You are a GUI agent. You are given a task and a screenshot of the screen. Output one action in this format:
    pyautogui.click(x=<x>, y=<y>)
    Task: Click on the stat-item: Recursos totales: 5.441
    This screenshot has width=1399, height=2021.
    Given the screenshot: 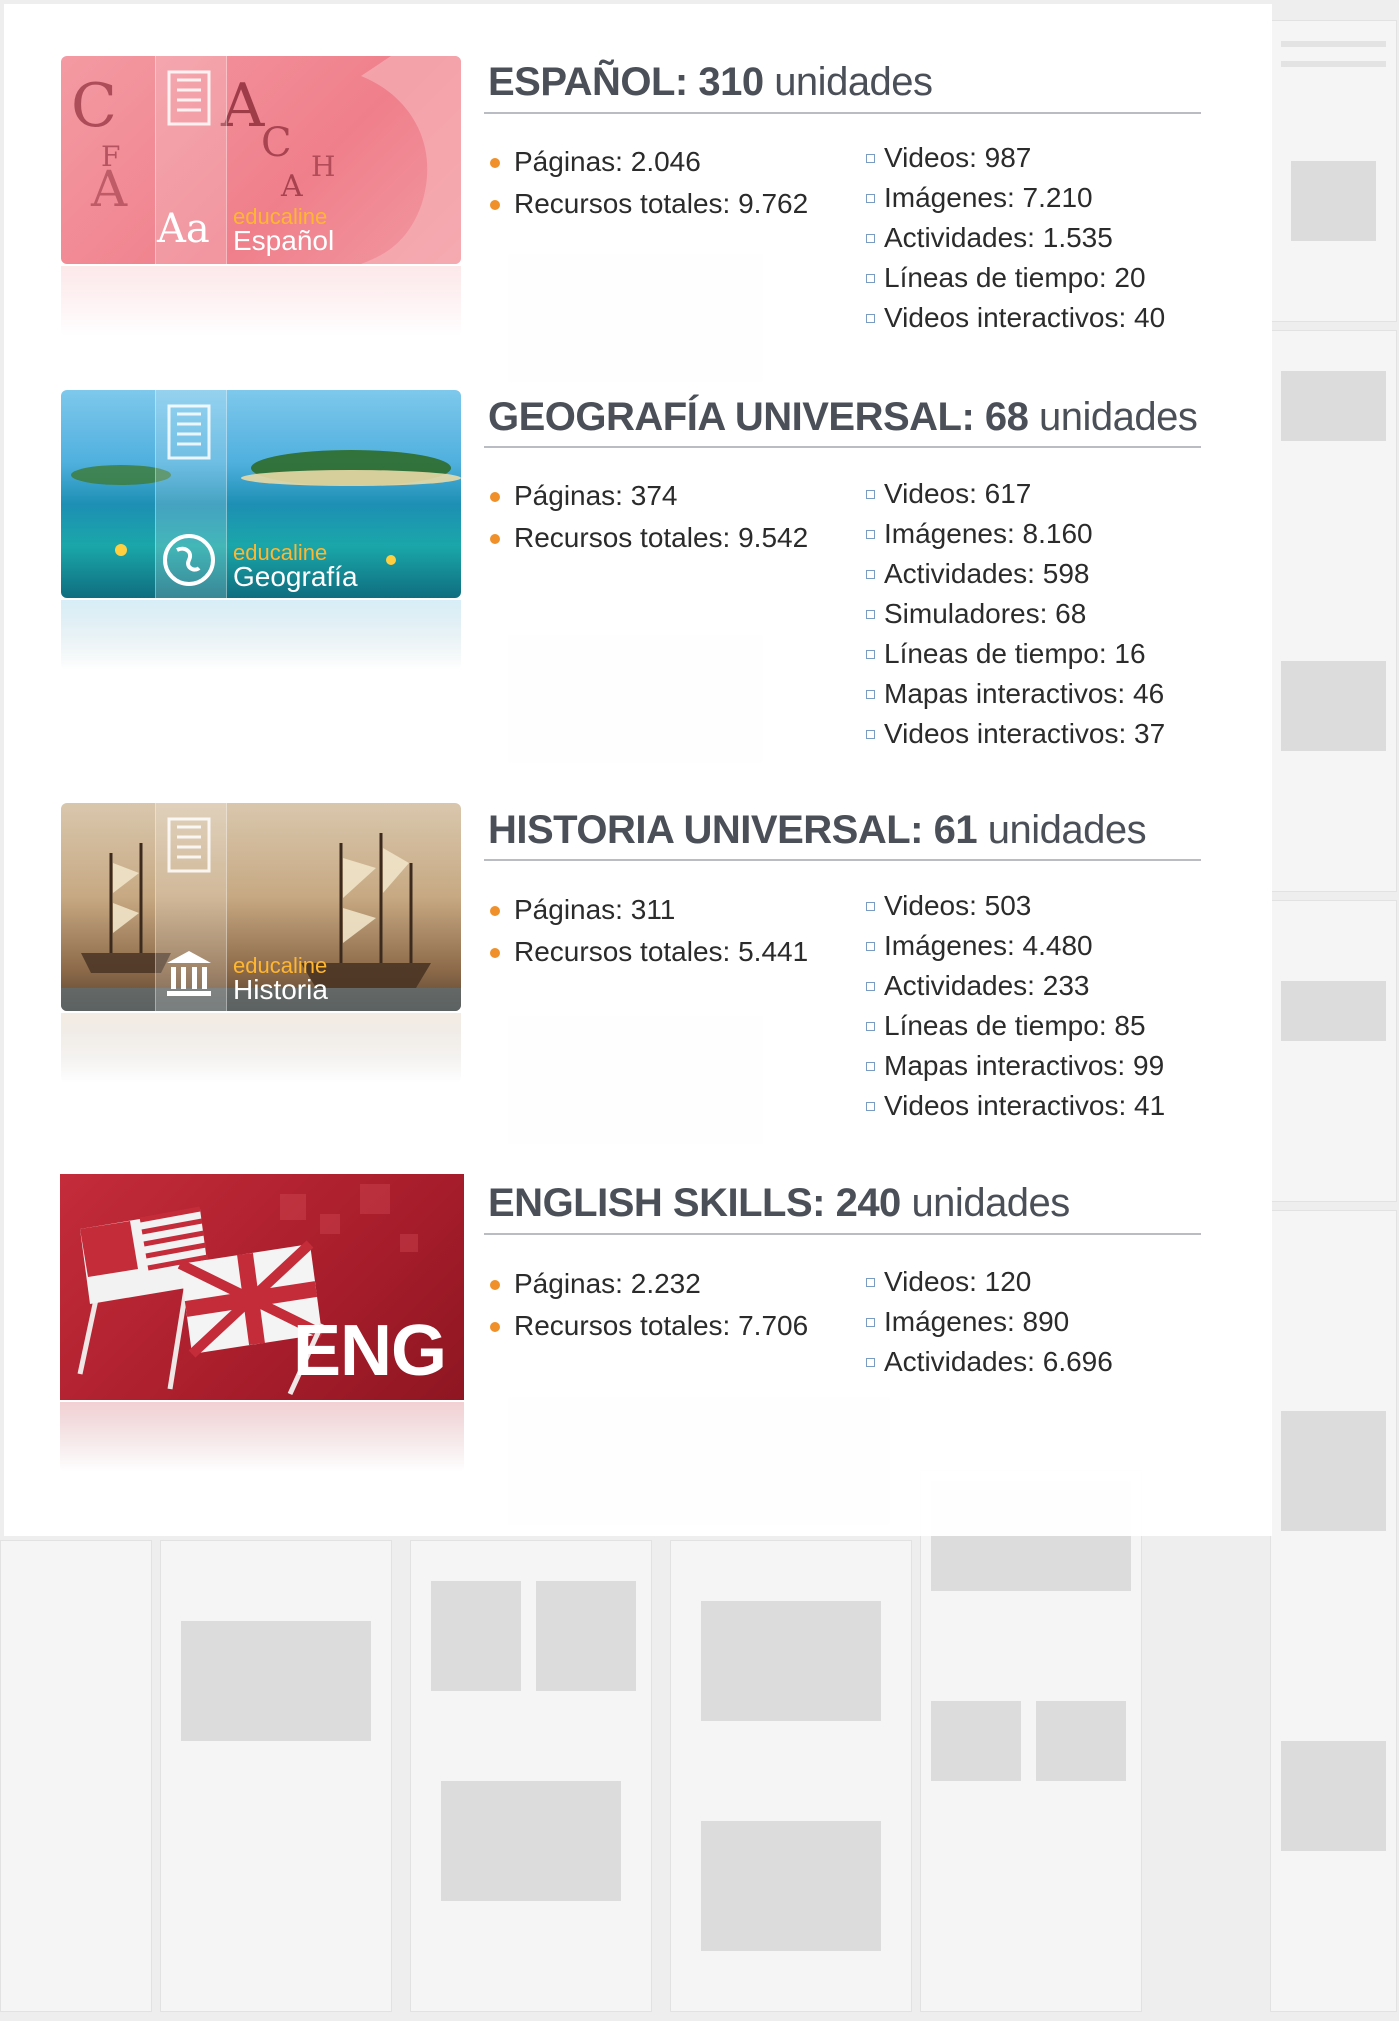 What is the action you would take?
    pyautogui.click(x=649, y=952)
    